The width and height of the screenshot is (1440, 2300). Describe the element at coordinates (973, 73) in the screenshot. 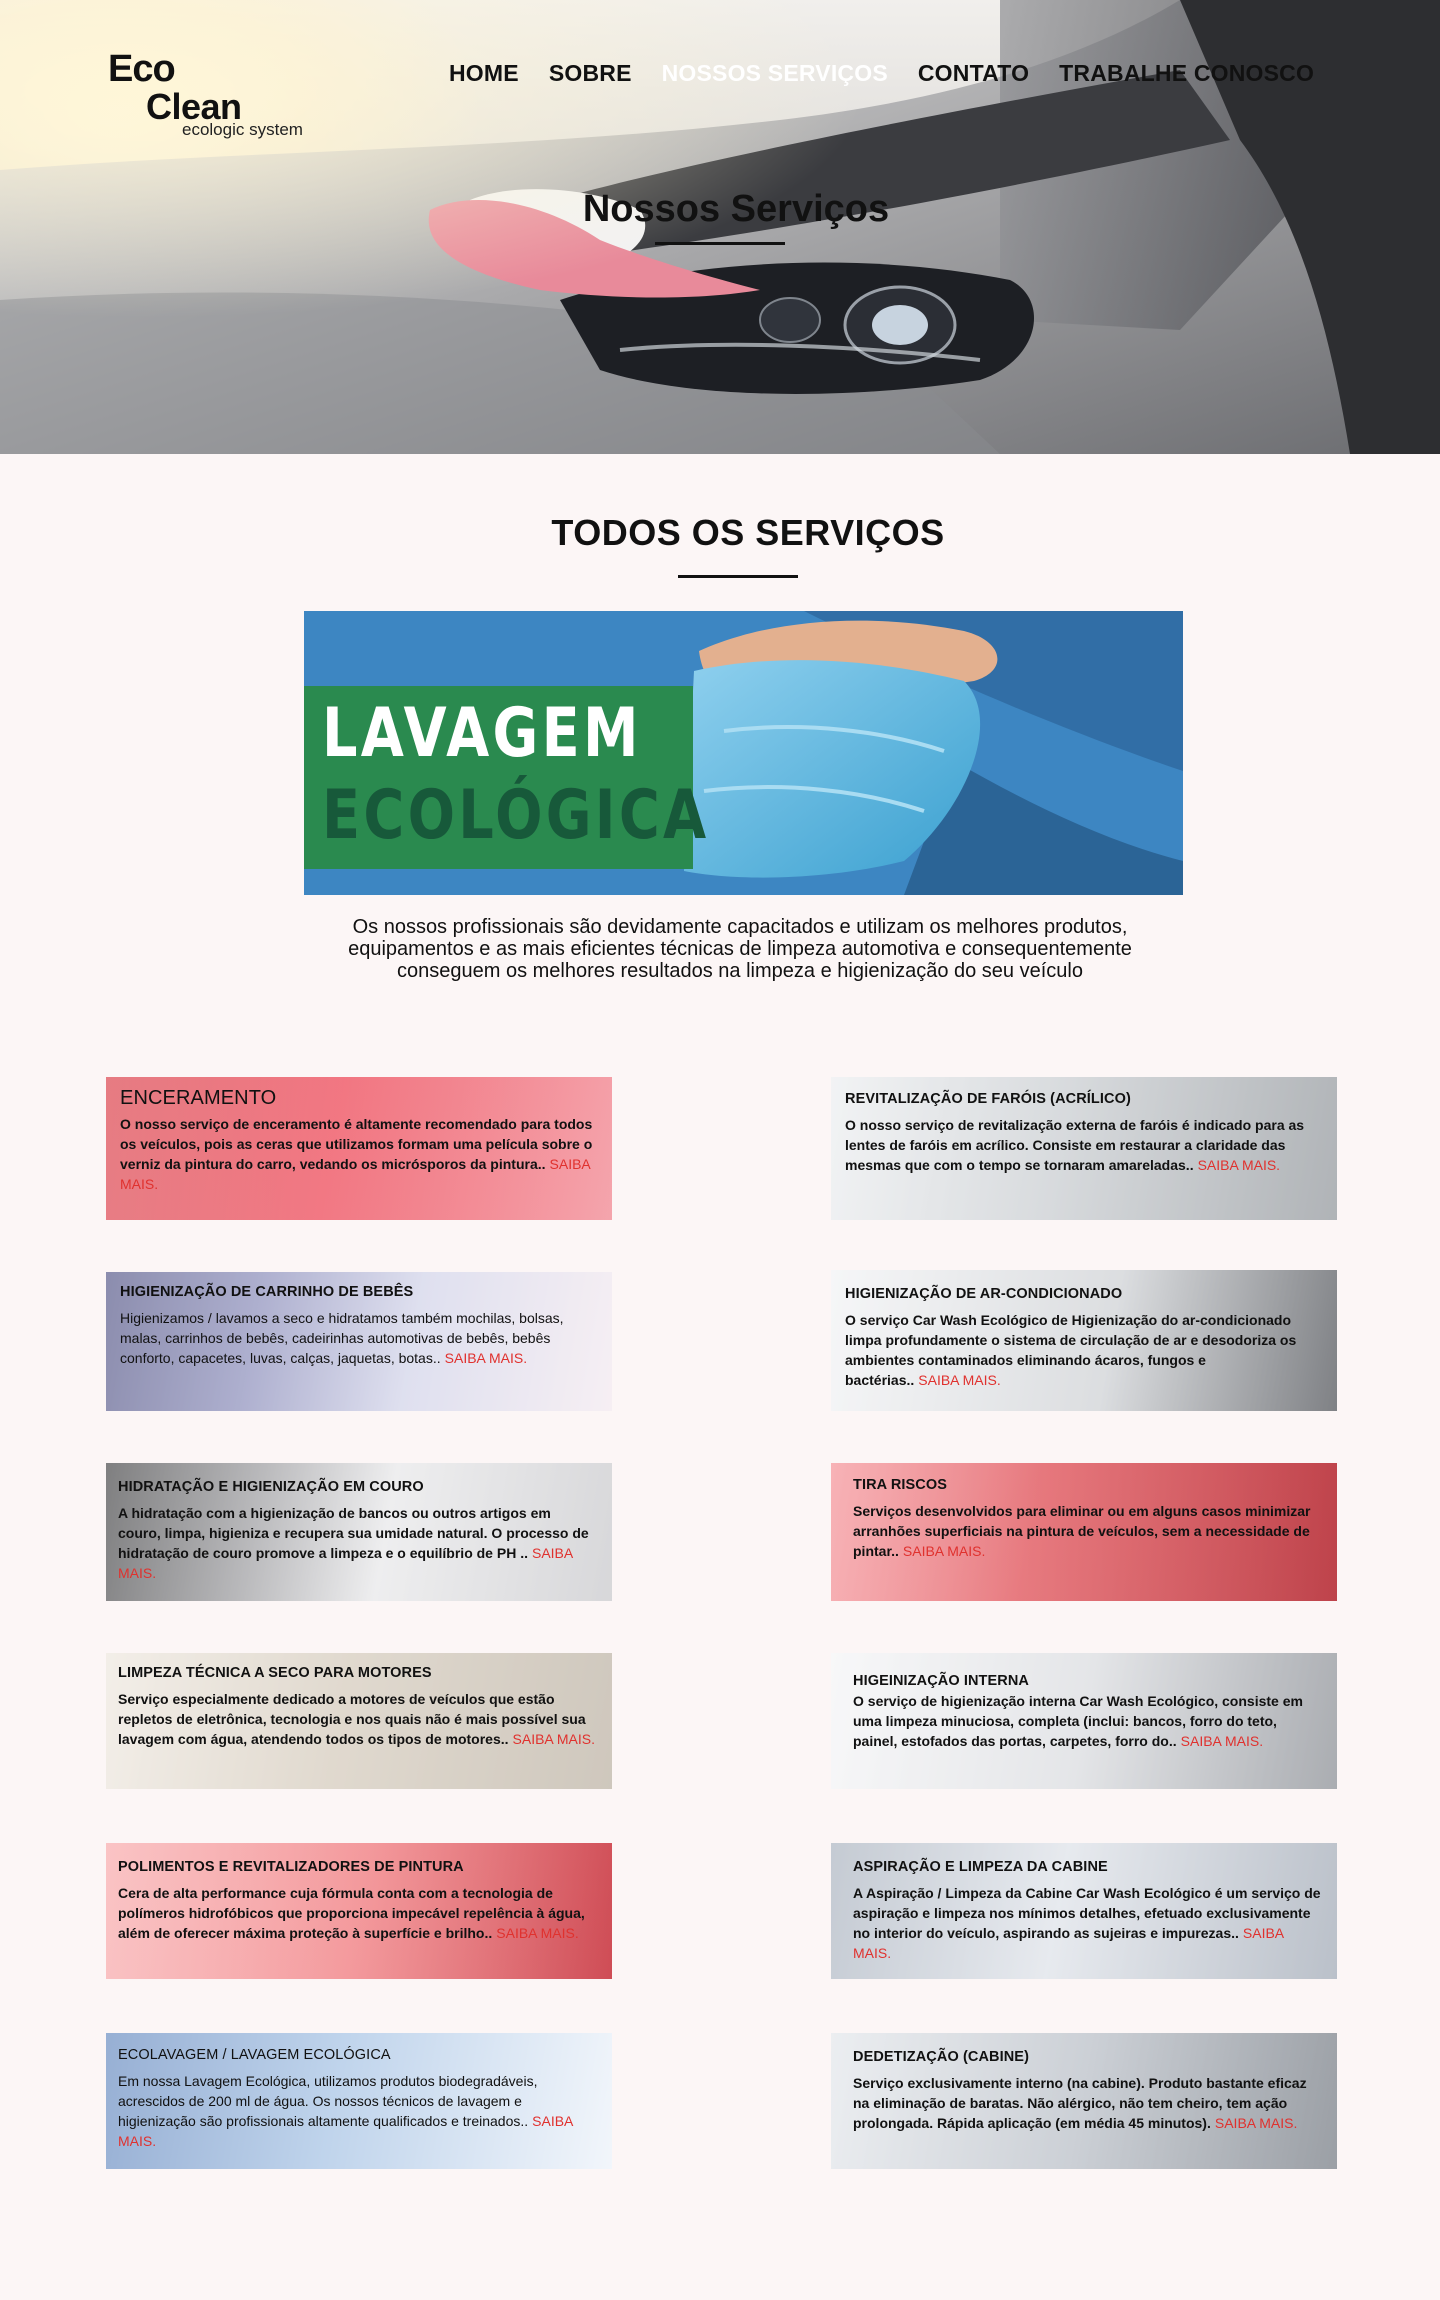

I see `nav-contato: CONTATO` at that location.